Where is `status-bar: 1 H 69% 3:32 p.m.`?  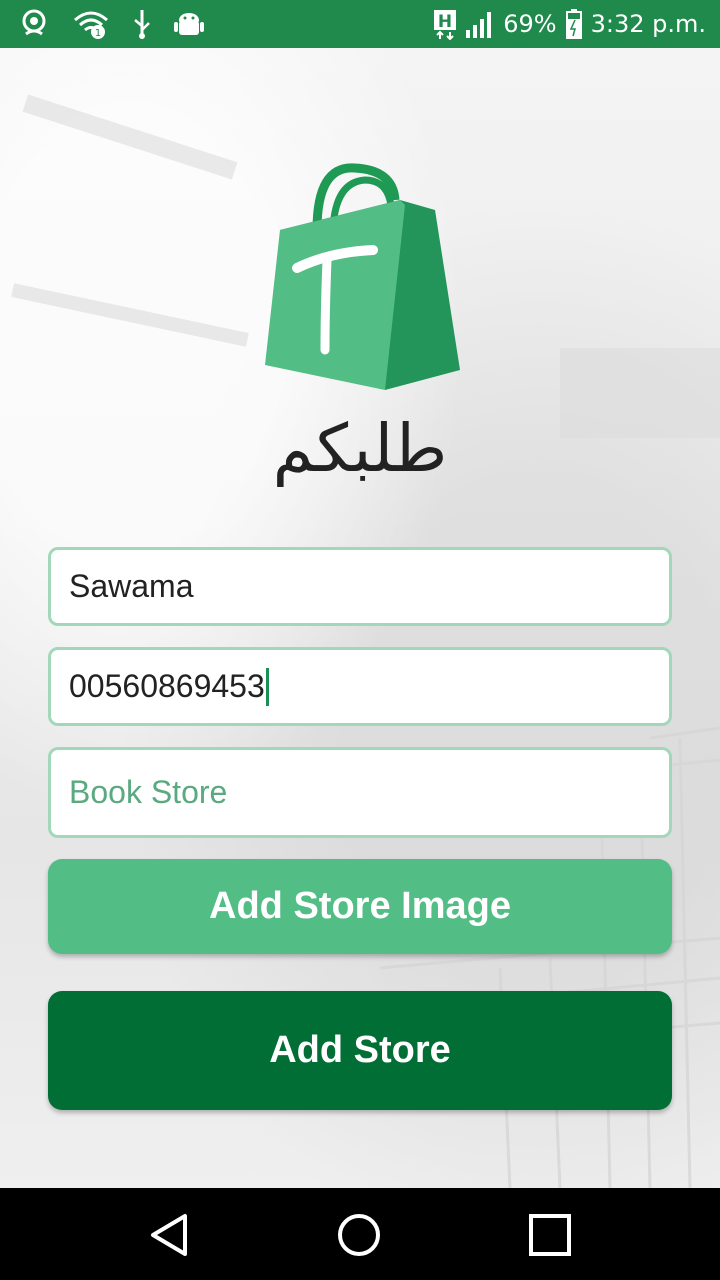
status-bar: 1 H 69% 3:32 p.m. is located at coordinates (360, 24).